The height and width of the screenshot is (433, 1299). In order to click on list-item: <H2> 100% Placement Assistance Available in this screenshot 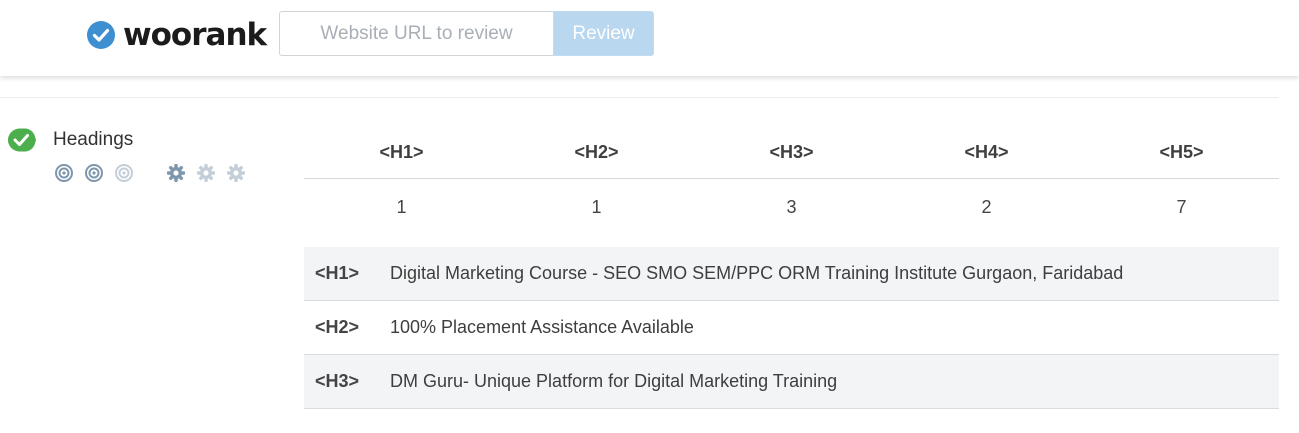, I will do `click(791, 328)`.